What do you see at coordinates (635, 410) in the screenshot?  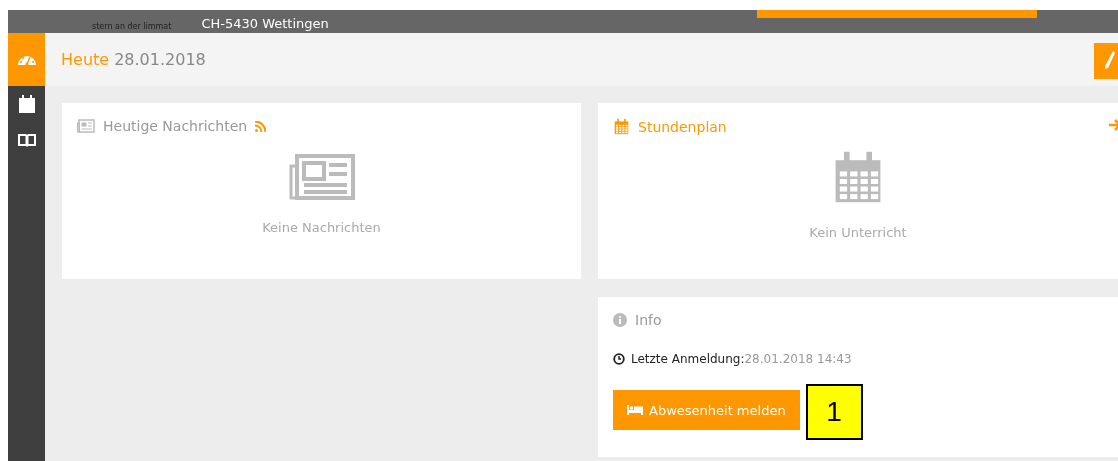 I see `bed-icon` at bounding box center [635, 410].